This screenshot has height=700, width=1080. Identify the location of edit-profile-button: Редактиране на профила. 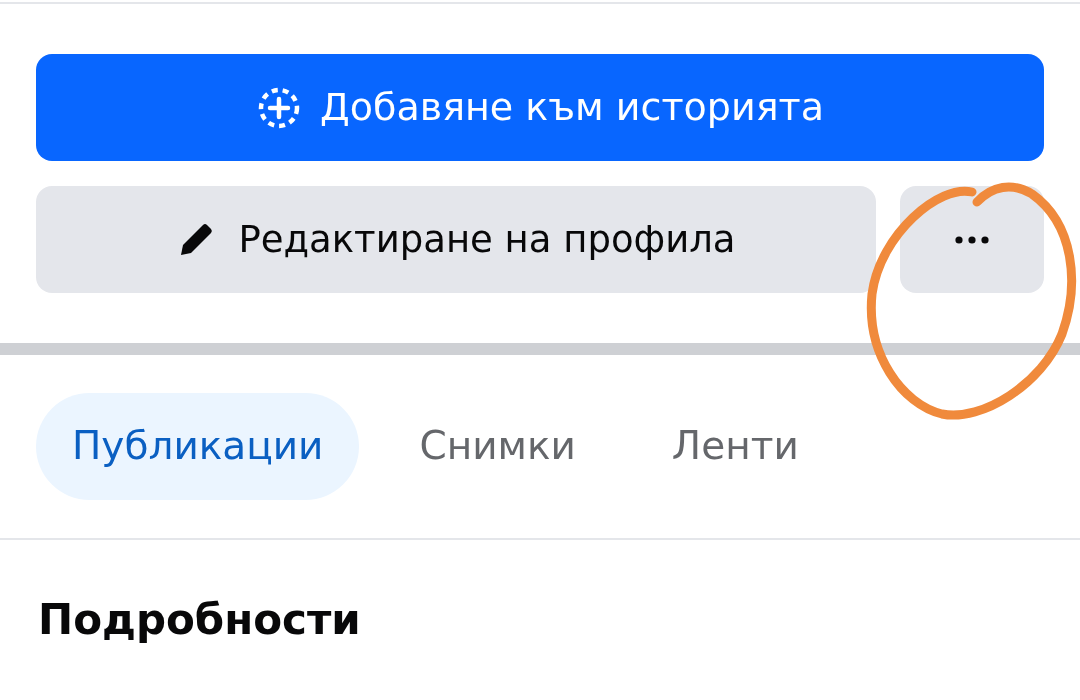
(456, 239).